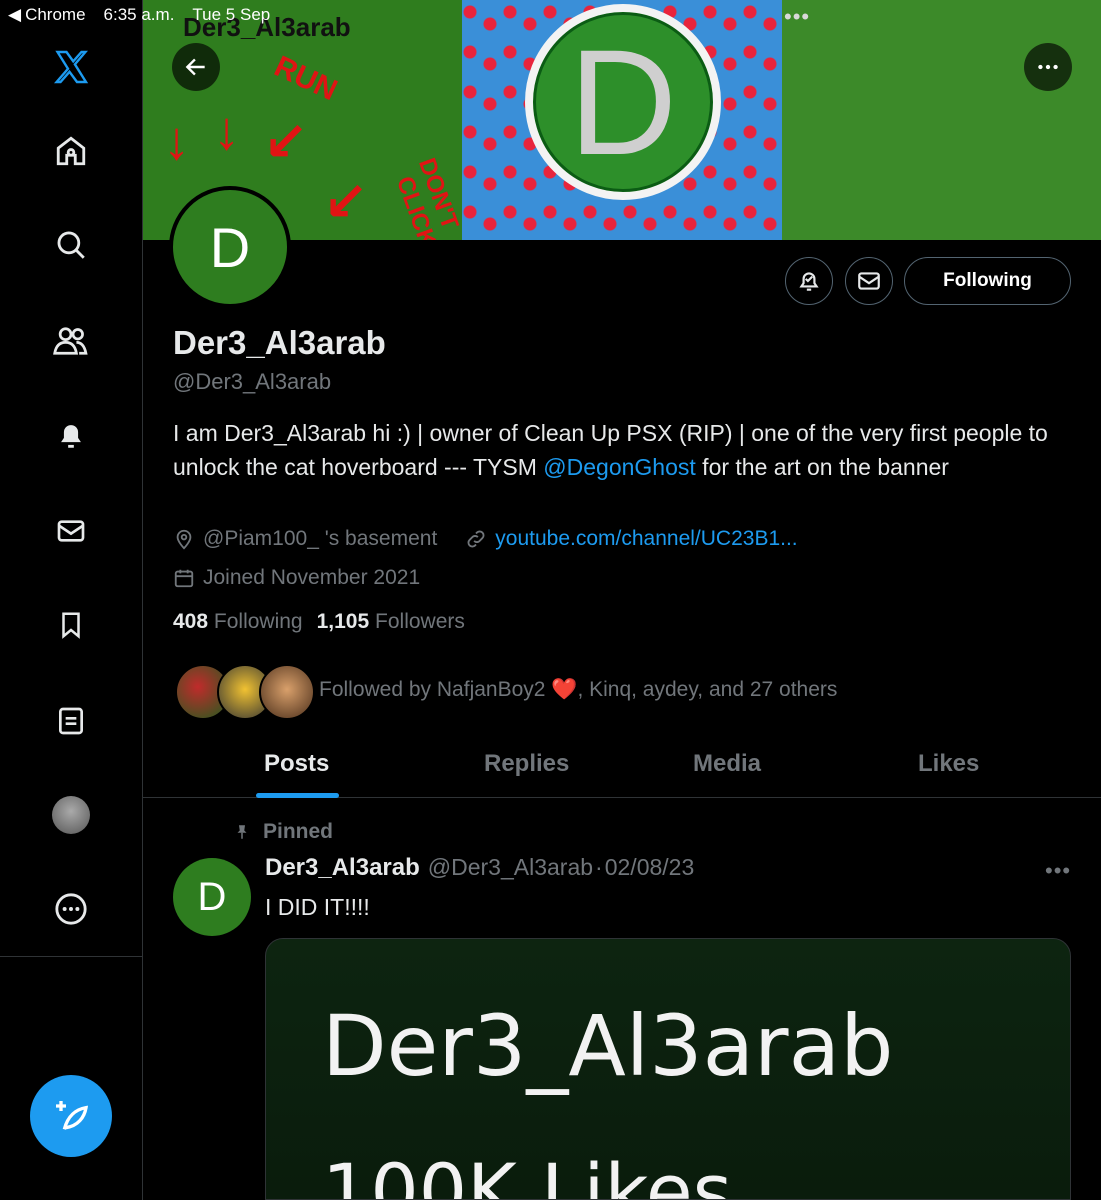 This screenshot has height=1200, width=1101. I want to click on followed-by-avatars, so click(244, 692).